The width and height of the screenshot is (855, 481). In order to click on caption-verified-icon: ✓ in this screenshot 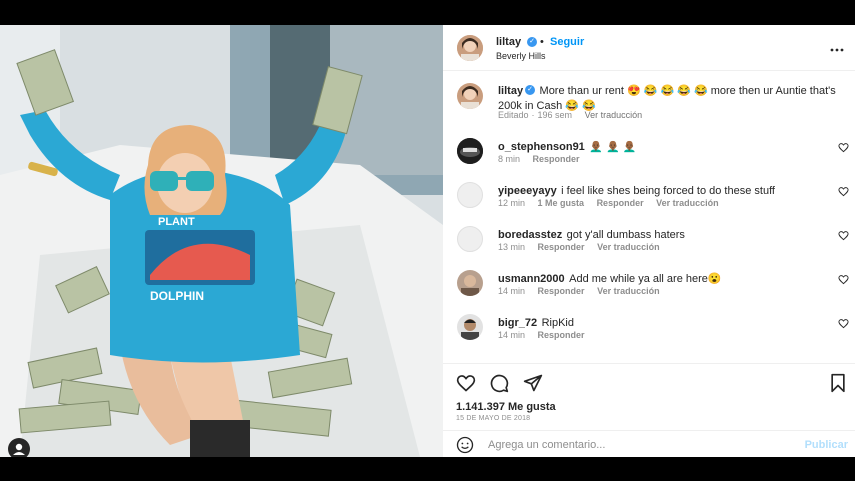, I will do `click(530, 89)`.